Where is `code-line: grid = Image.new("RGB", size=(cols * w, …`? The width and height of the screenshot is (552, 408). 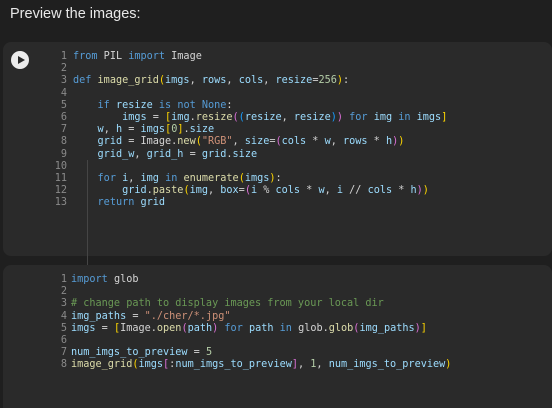 code-line: grid = Image.new("RGB", size=(cols * w, … is located at coordinates (251, 142).